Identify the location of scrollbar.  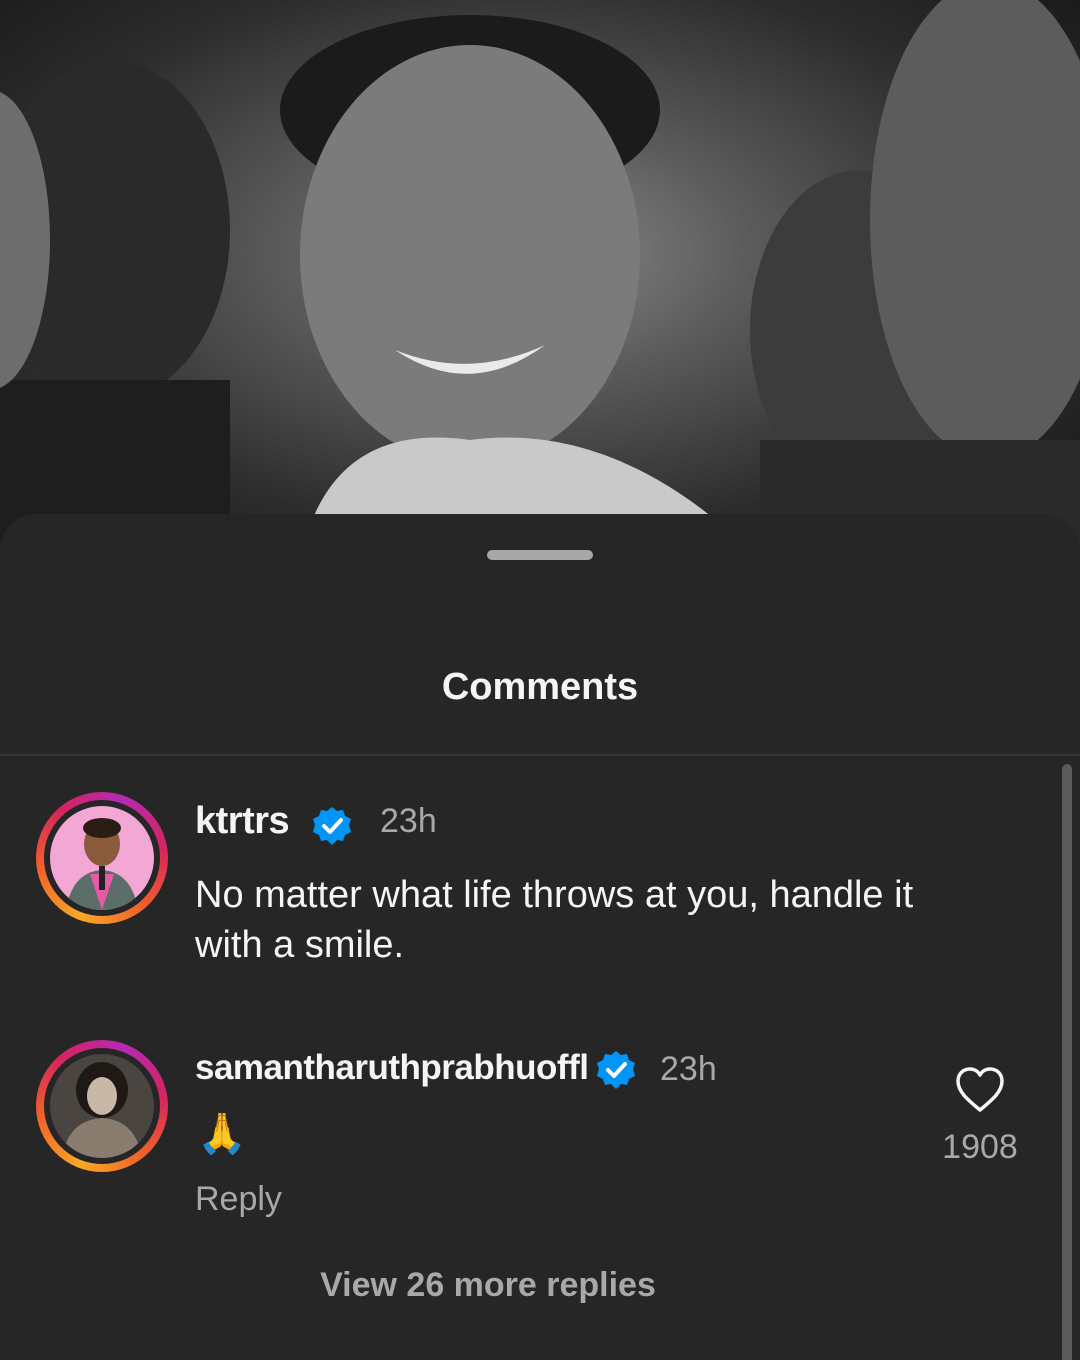
(1067, 1062).